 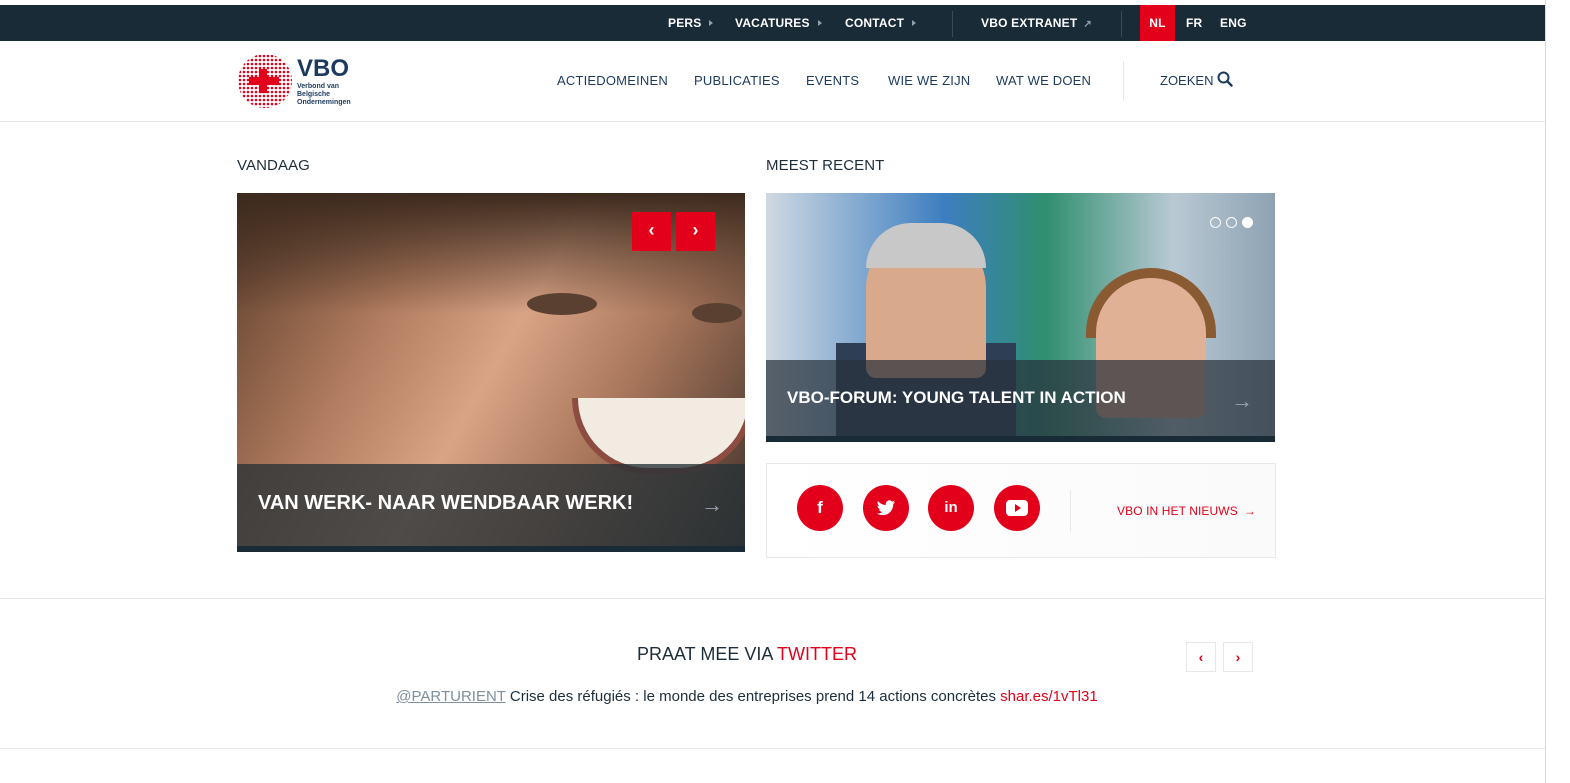 I want to click on linkedin-icon: in, so click(x=951, y=508).